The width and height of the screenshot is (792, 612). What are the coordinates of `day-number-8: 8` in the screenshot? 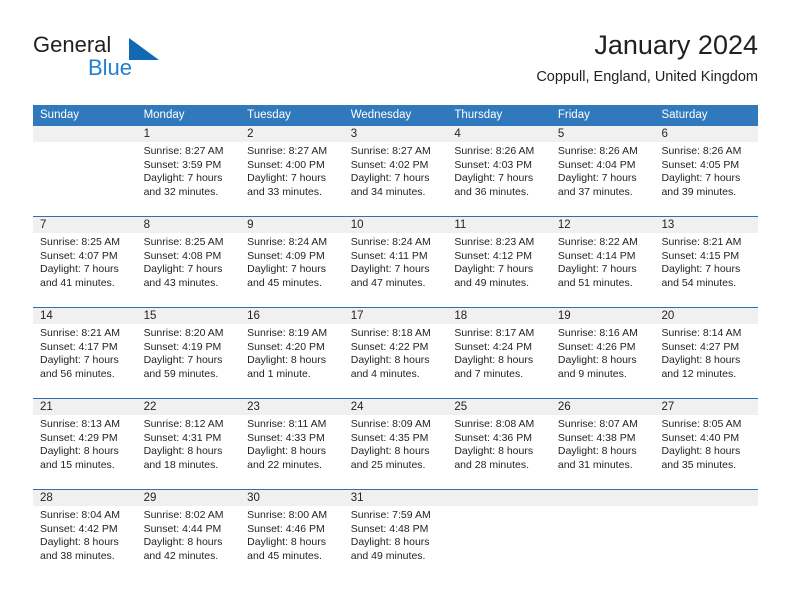 It's located at (189, 225).